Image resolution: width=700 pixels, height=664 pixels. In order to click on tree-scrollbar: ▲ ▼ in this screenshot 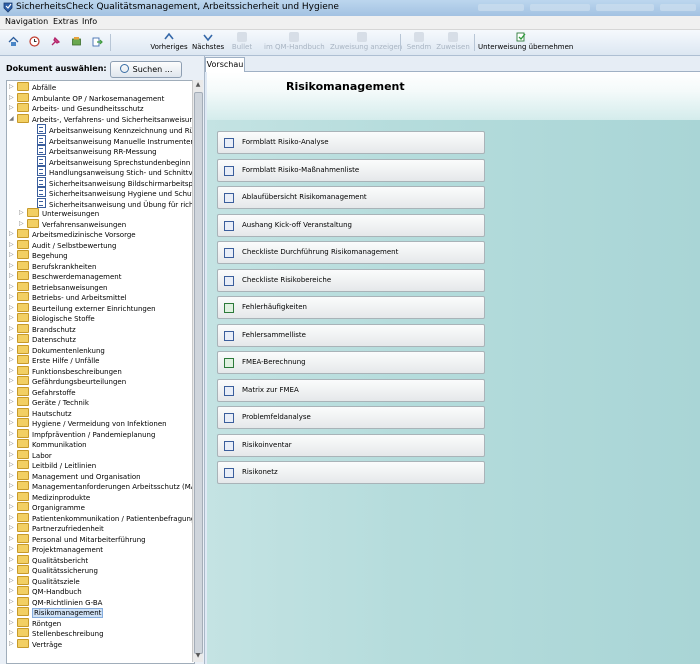, I will do `click(197, 371)`.